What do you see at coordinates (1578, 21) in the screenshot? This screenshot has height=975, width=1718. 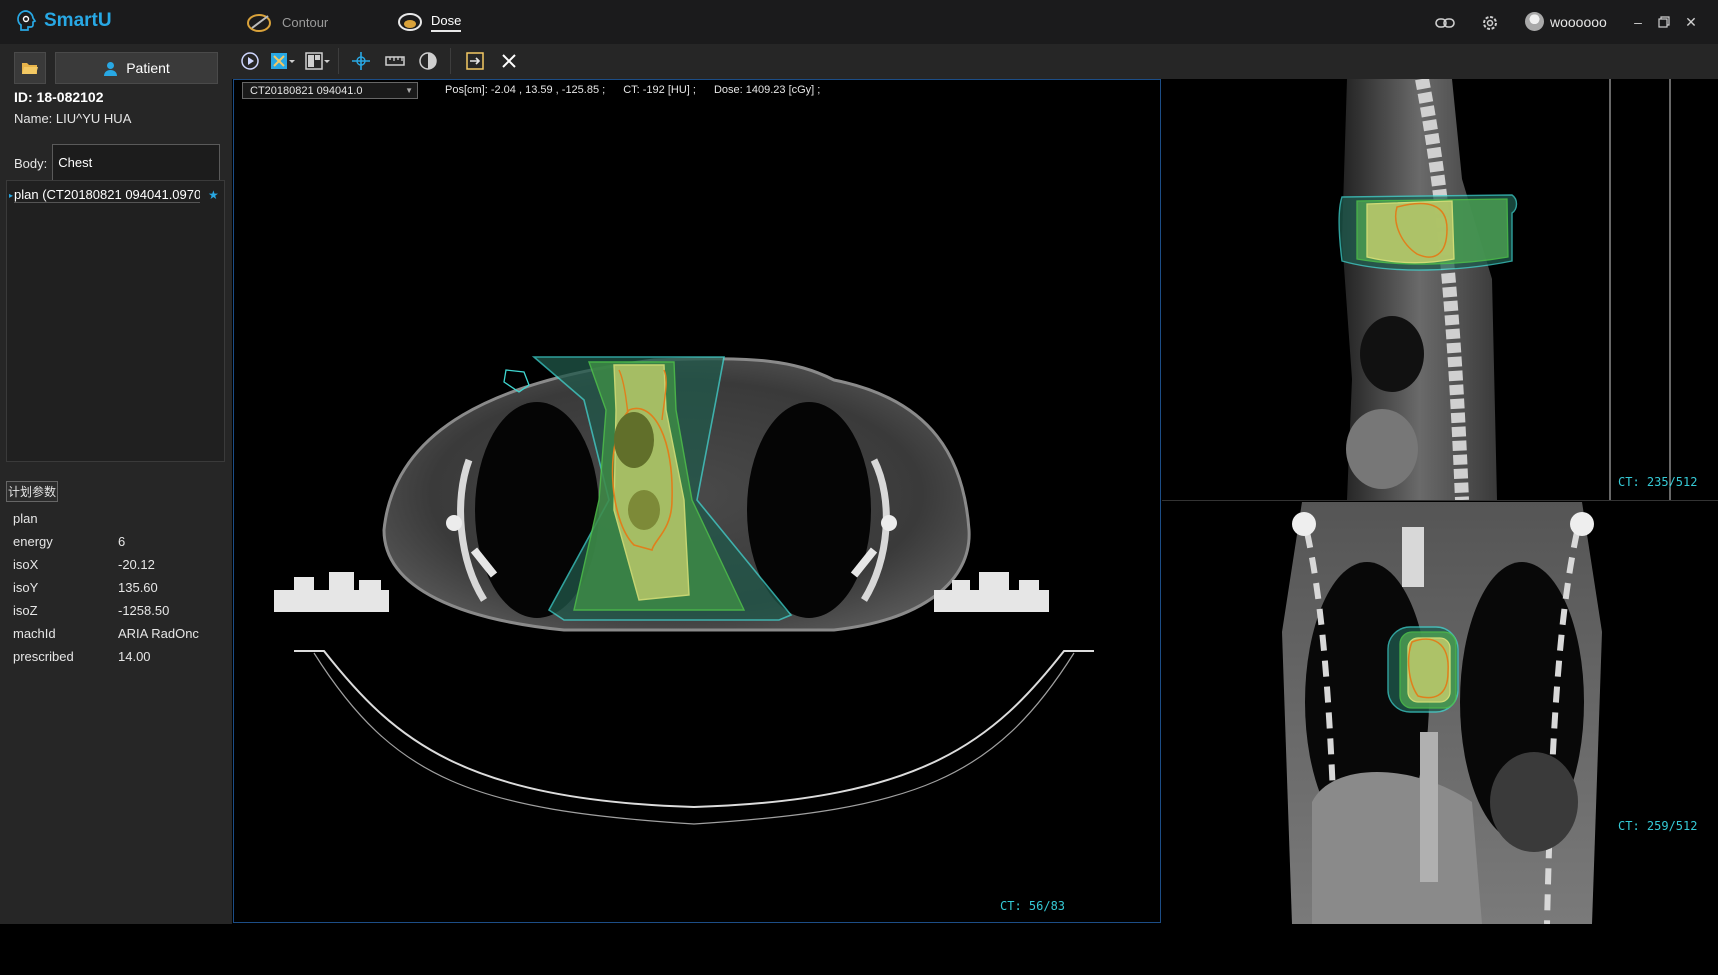 I see `user-name: woooooo` at bounding box center [1578, 21].